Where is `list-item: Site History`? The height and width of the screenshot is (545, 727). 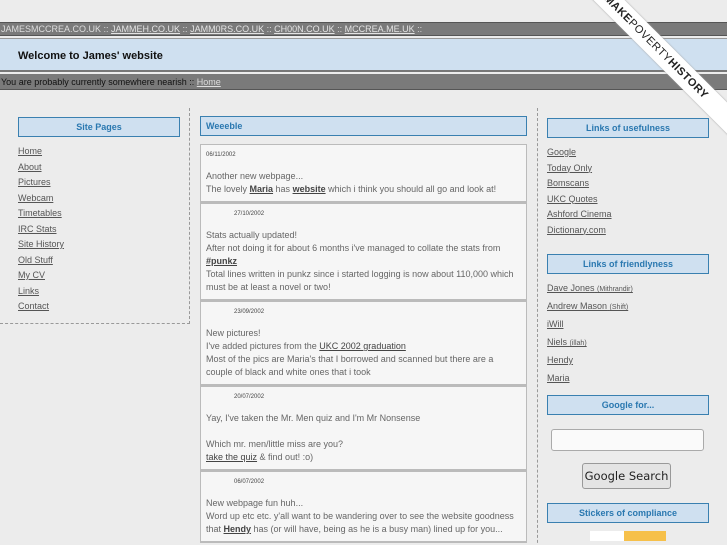
list-item: Site History is located at coordinates (41, 247).